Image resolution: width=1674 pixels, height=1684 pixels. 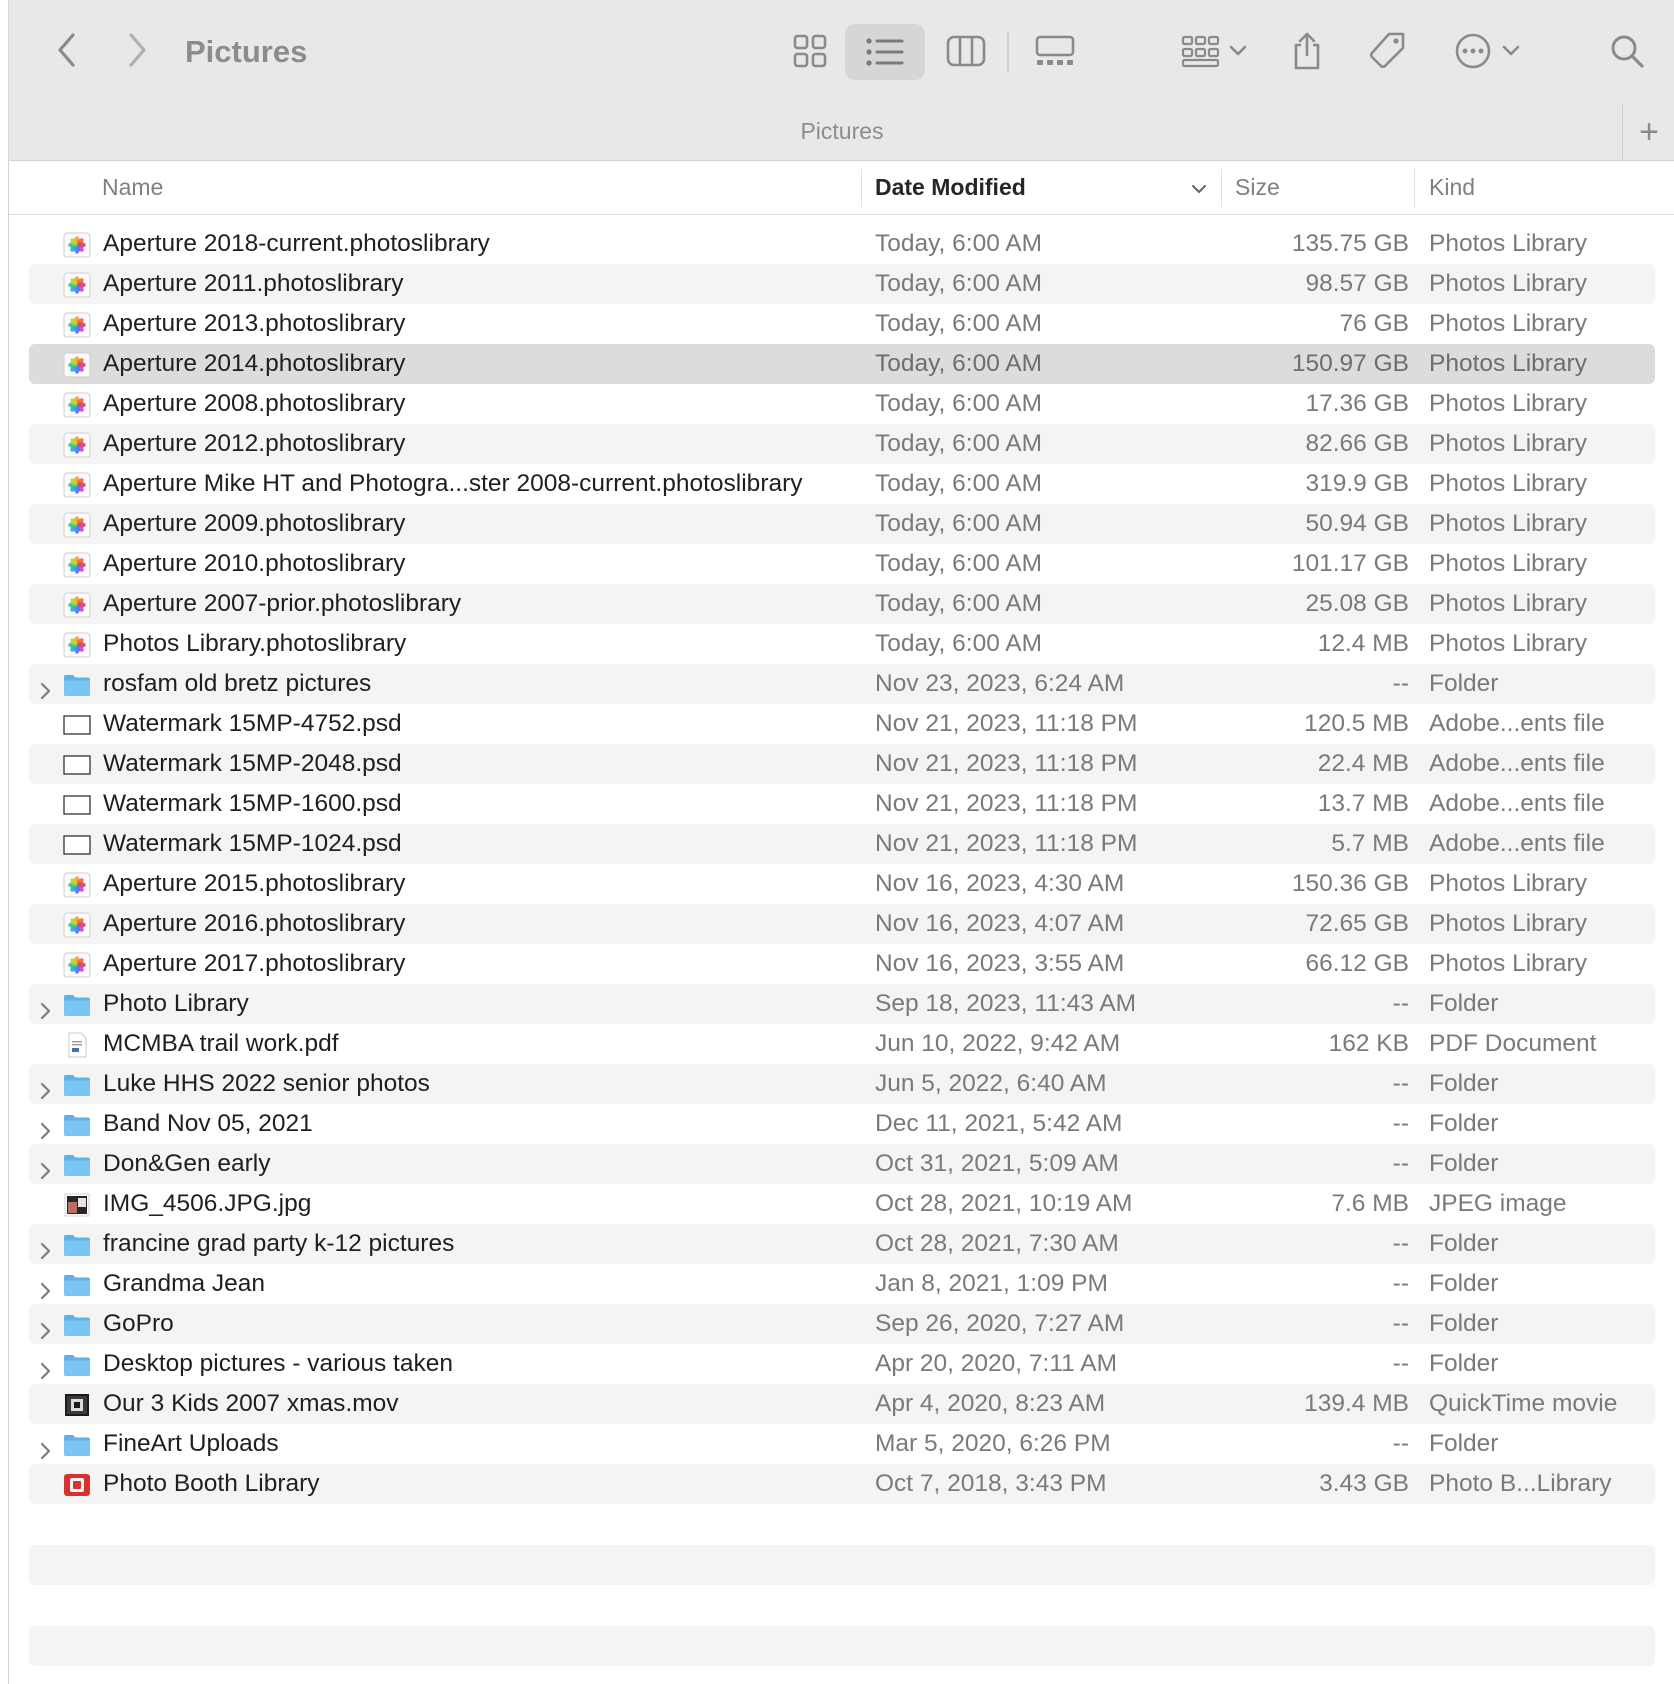 I want to click on chevron-down-icon, so click(x=1511, y=50).